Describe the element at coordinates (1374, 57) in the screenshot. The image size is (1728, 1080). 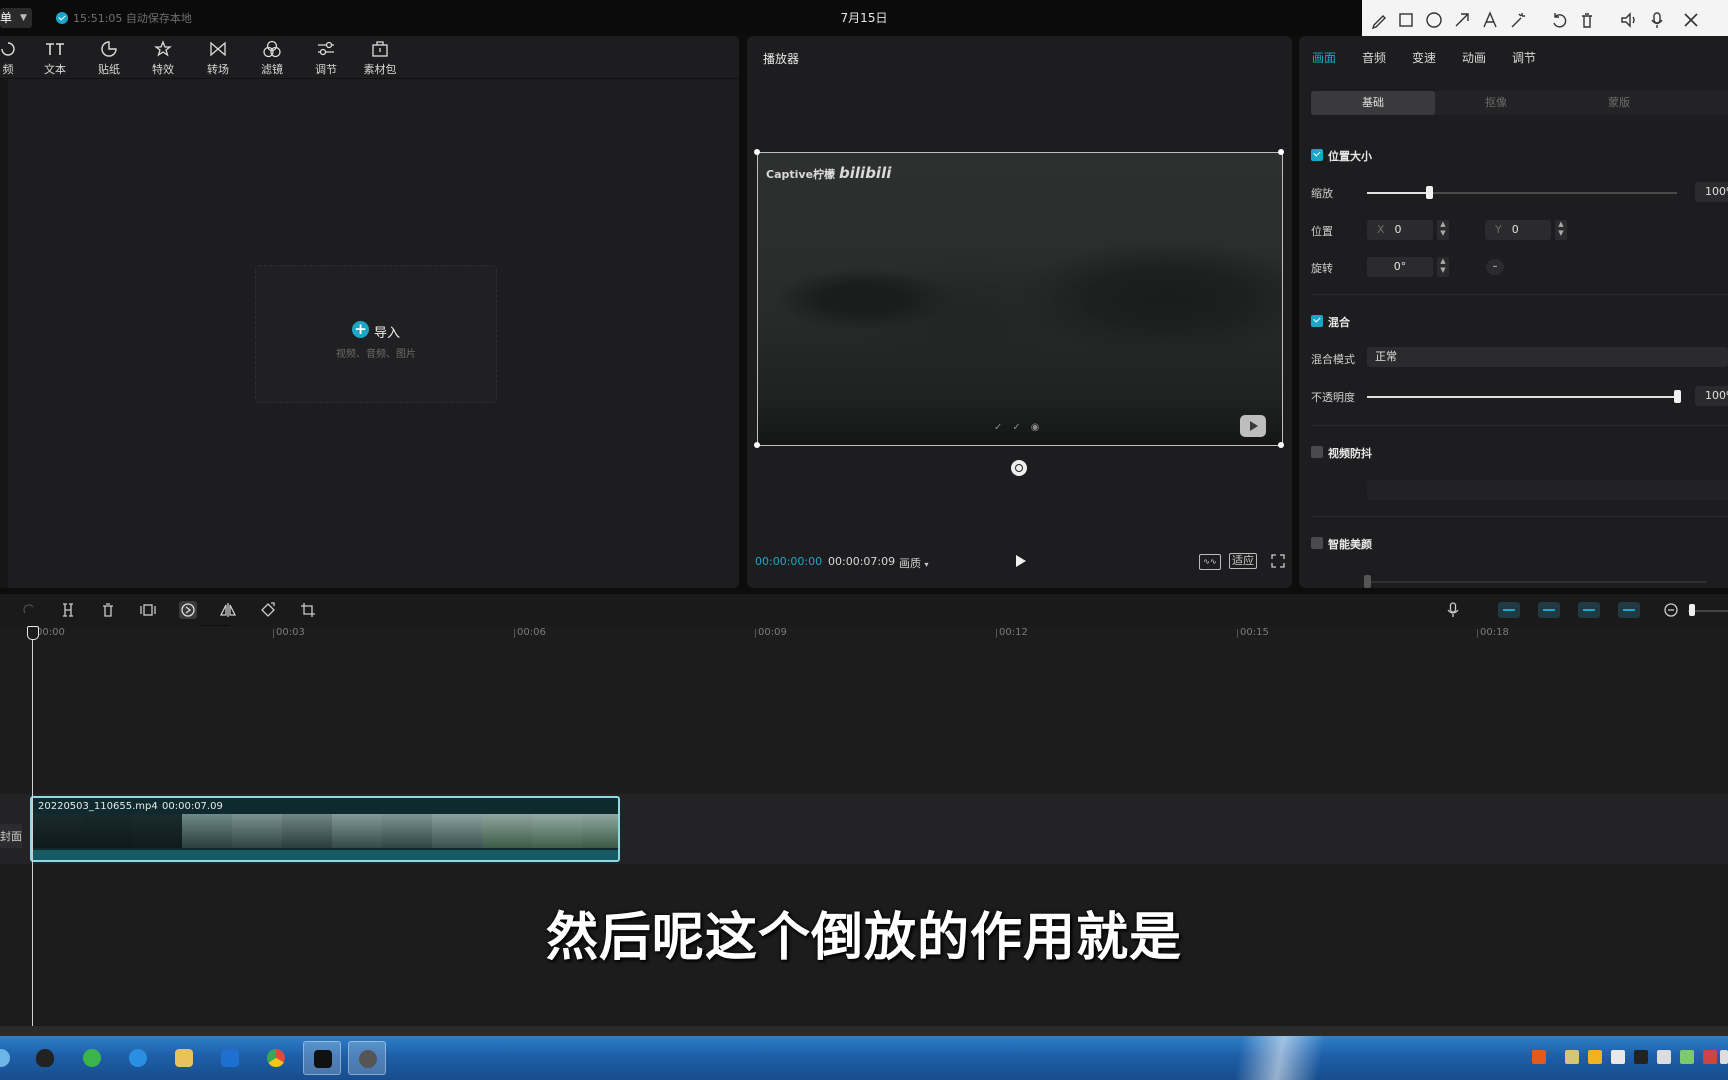
I see `tab-audio-props: 音频` at that location.